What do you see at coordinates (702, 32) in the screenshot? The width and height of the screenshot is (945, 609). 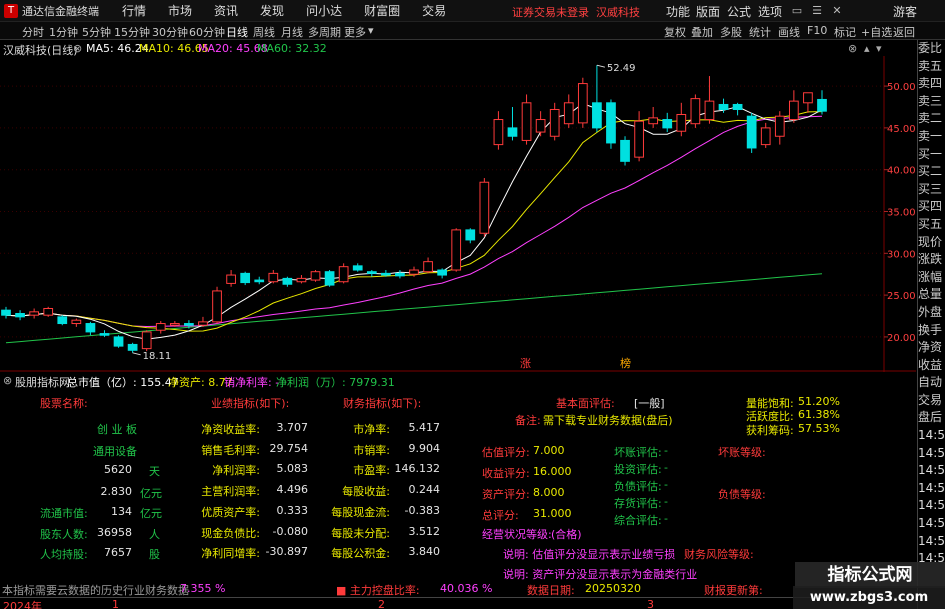 I see `btn-overlay: 叠加` at bounding box center [702, 32].